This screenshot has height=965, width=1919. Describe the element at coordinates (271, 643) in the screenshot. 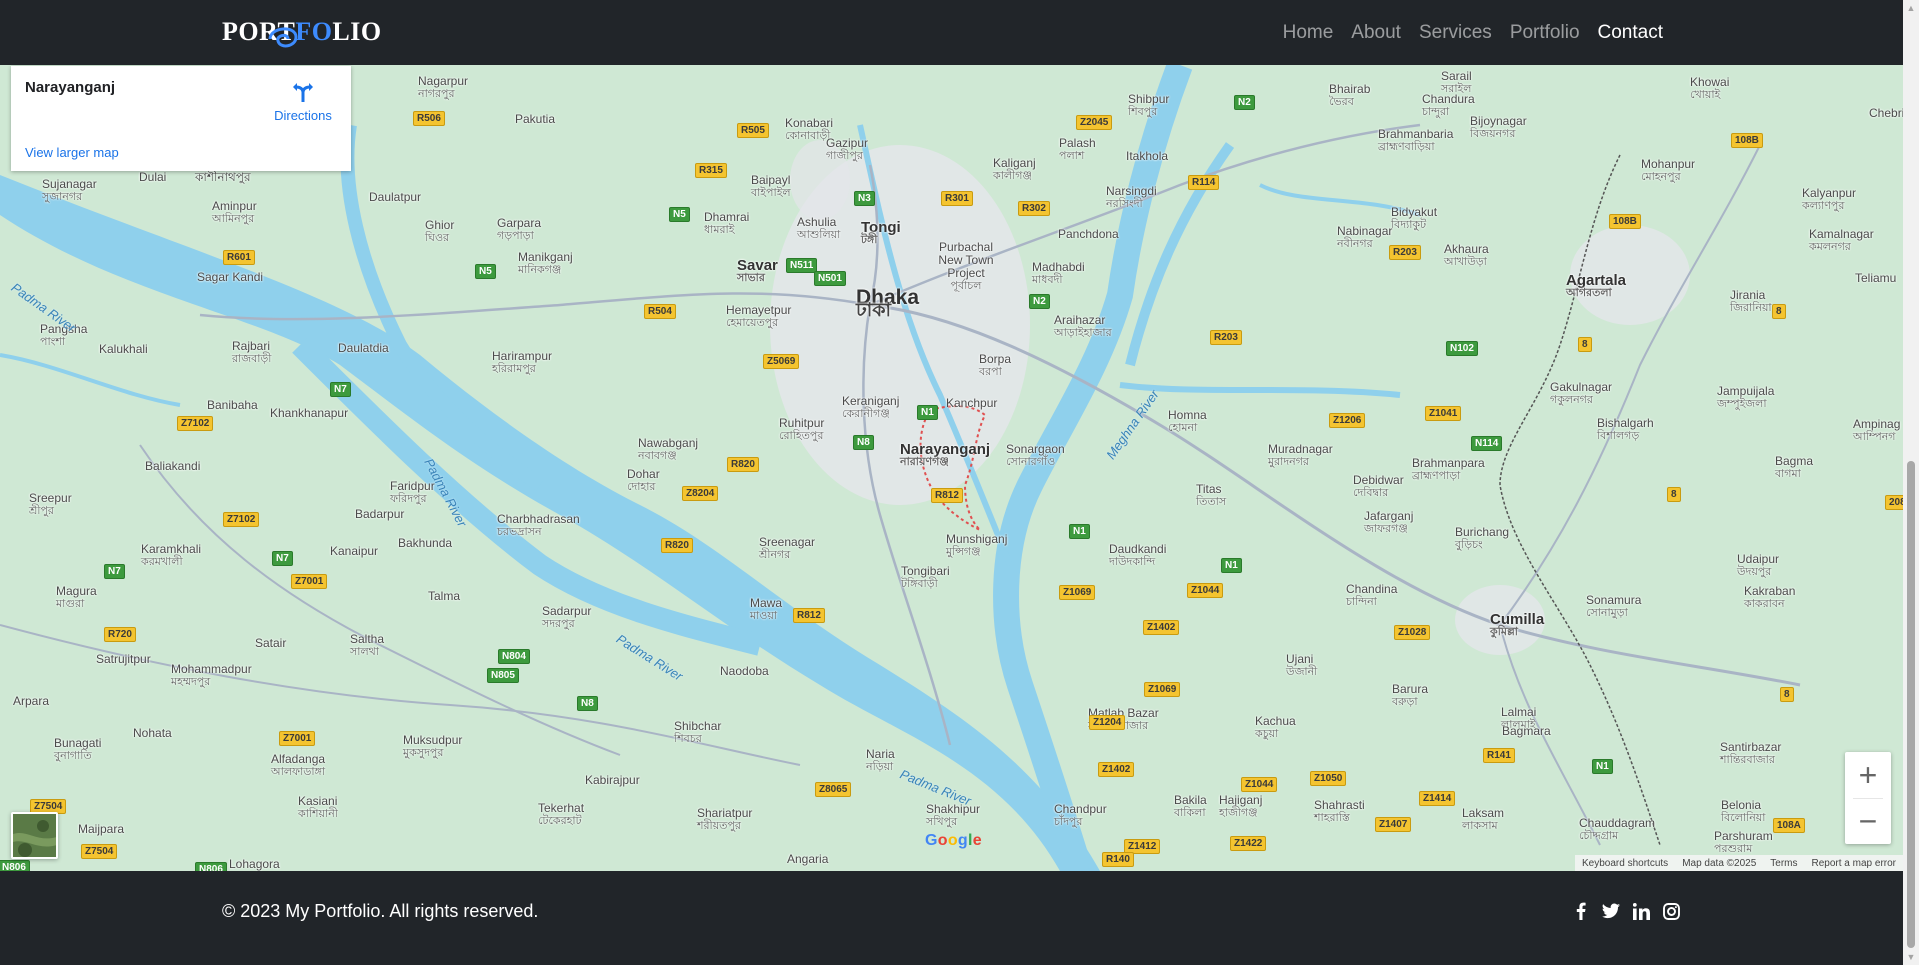

I see `place-satair: Satair` at that location.